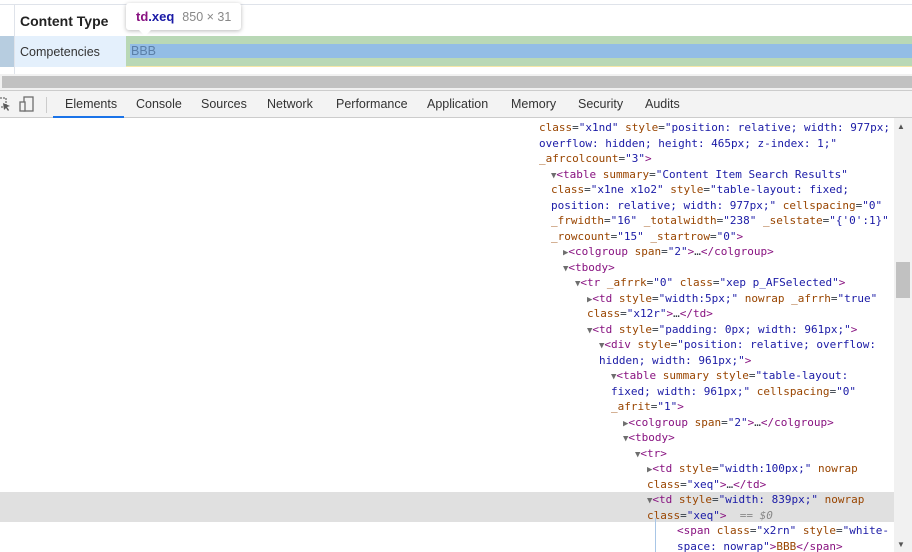  What do you see at coordinates (372, 104) in the screenshot?
I see `tab-performance: Performance` at bounding box center [372, 104].